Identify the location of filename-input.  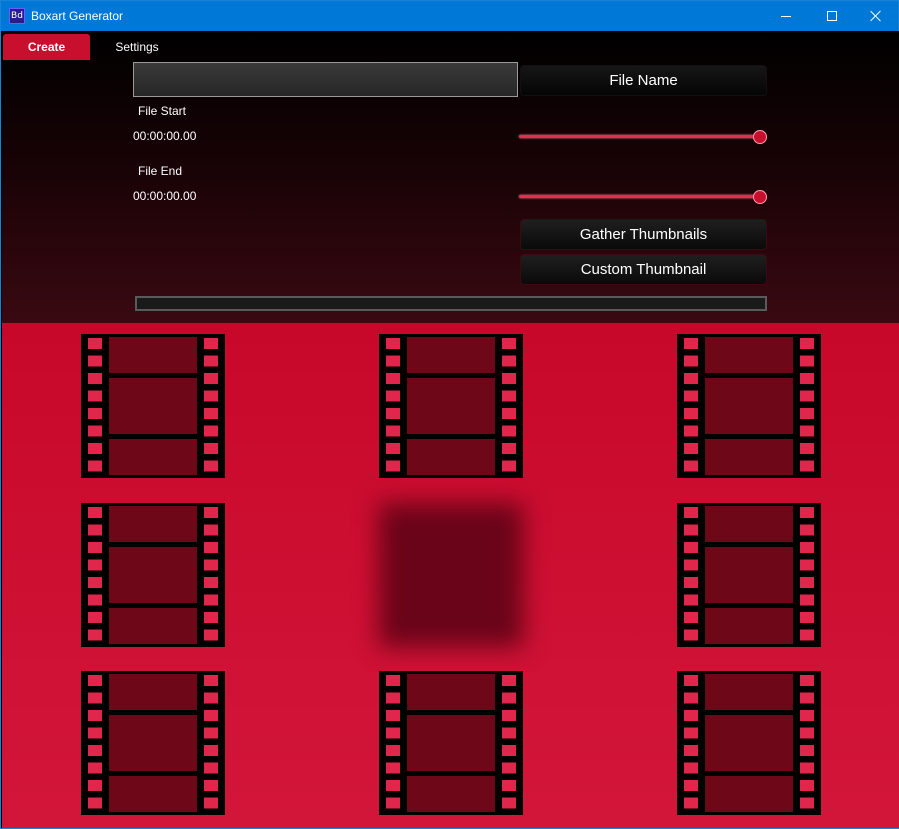
(325, 79).